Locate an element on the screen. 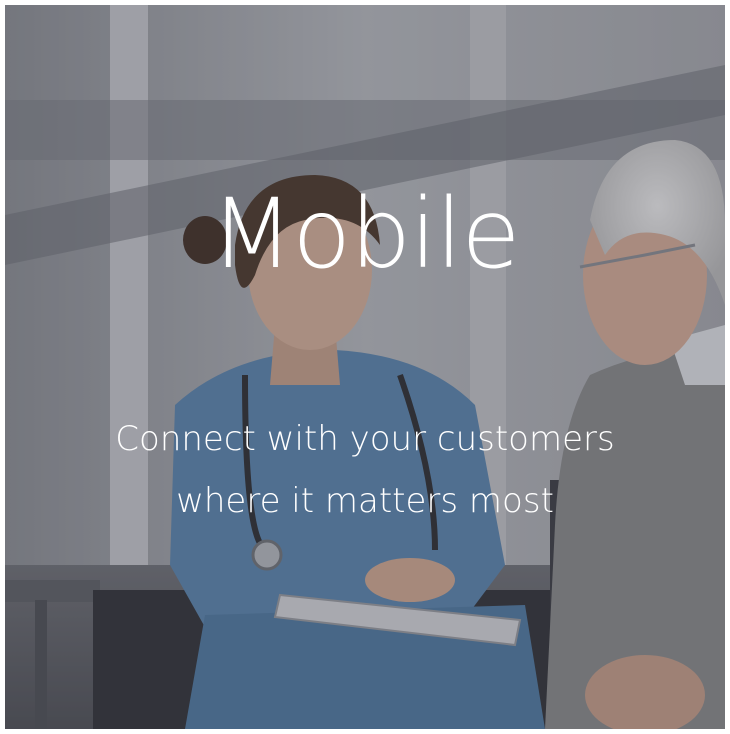 The width and height of the screenshot is (730, 734). subtitle-line-2: where it matters most is located at coordinates (365, 501).